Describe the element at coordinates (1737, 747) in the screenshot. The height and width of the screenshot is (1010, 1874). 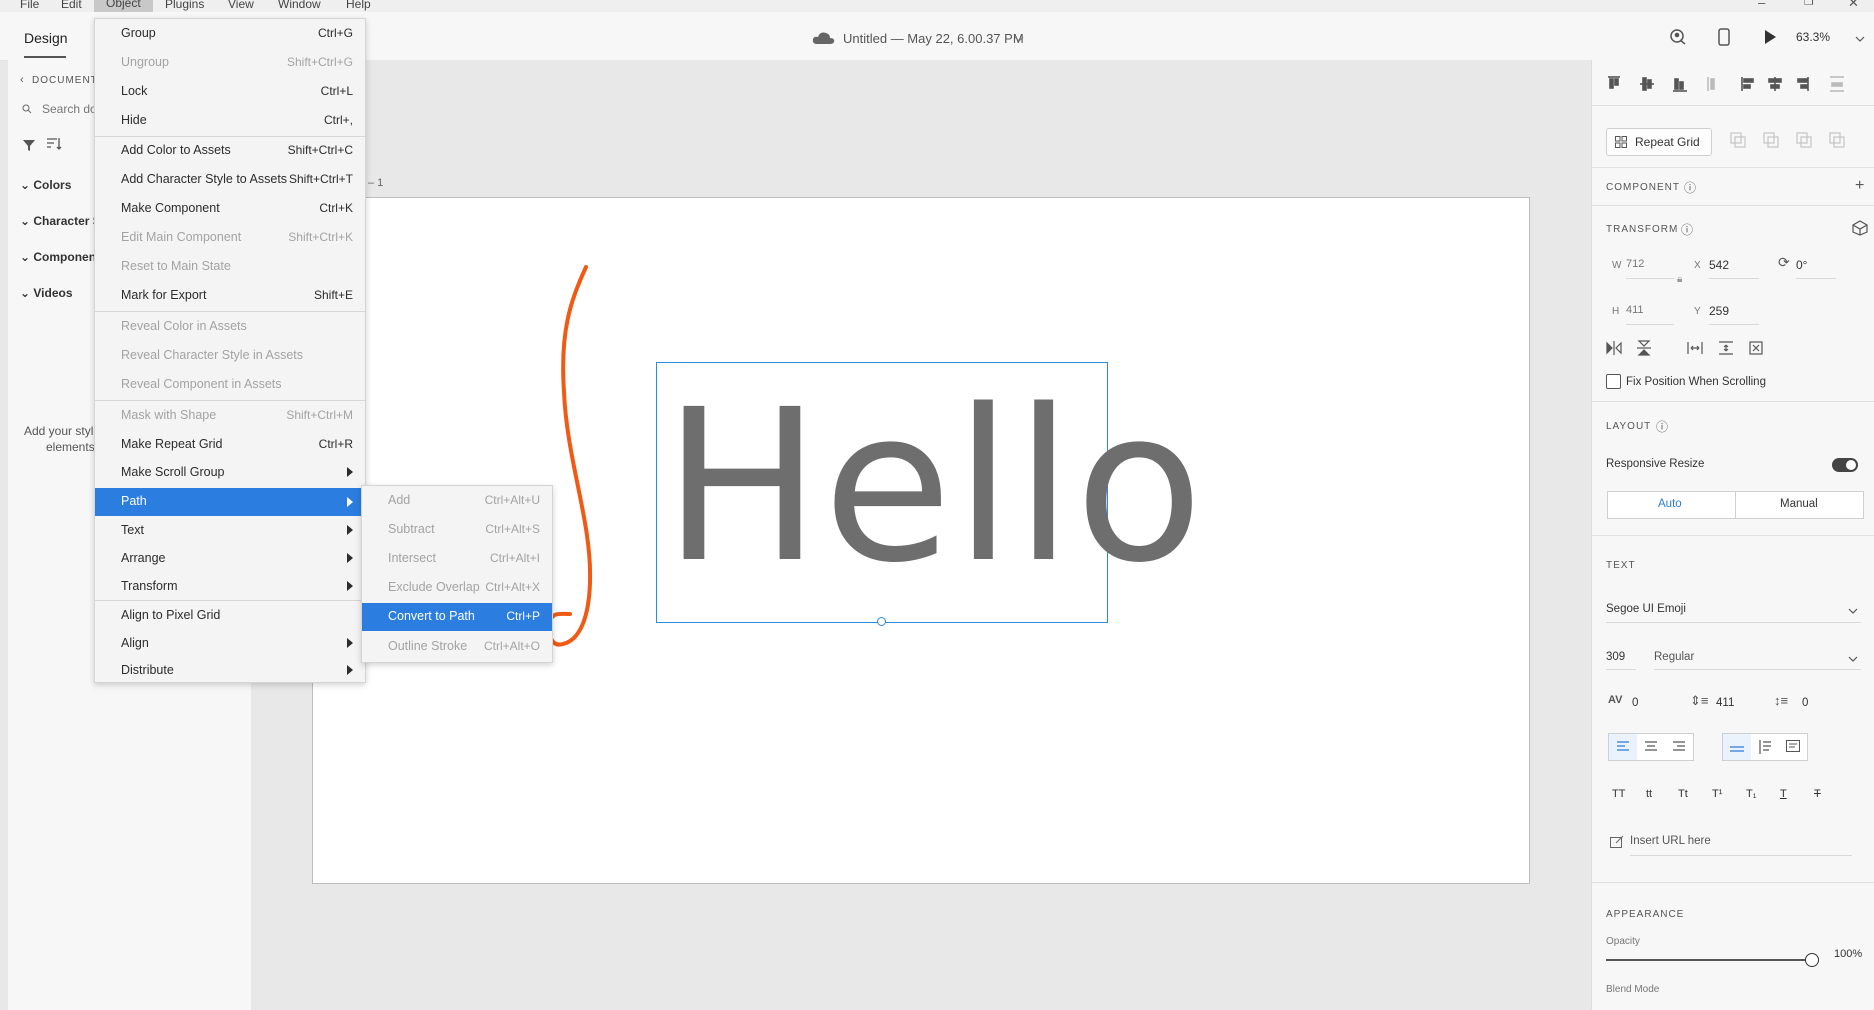
I see `auto-width-button` at that location.